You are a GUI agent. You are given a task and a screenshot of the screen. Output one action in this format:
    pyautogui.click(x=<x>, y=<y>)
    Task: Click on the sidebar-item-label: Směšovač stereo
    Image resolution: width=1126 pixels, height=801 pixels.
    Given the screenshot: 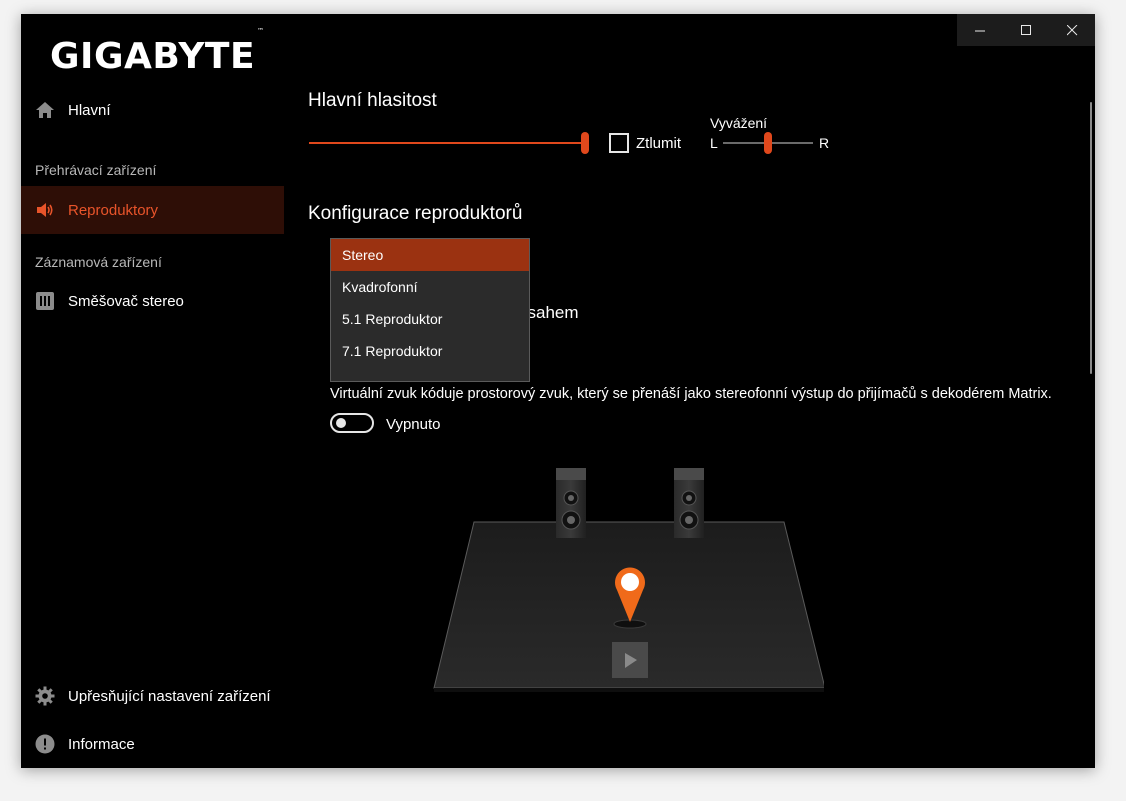 What is the action you would take?
    pyautogui.click(x=126, y=301)
    